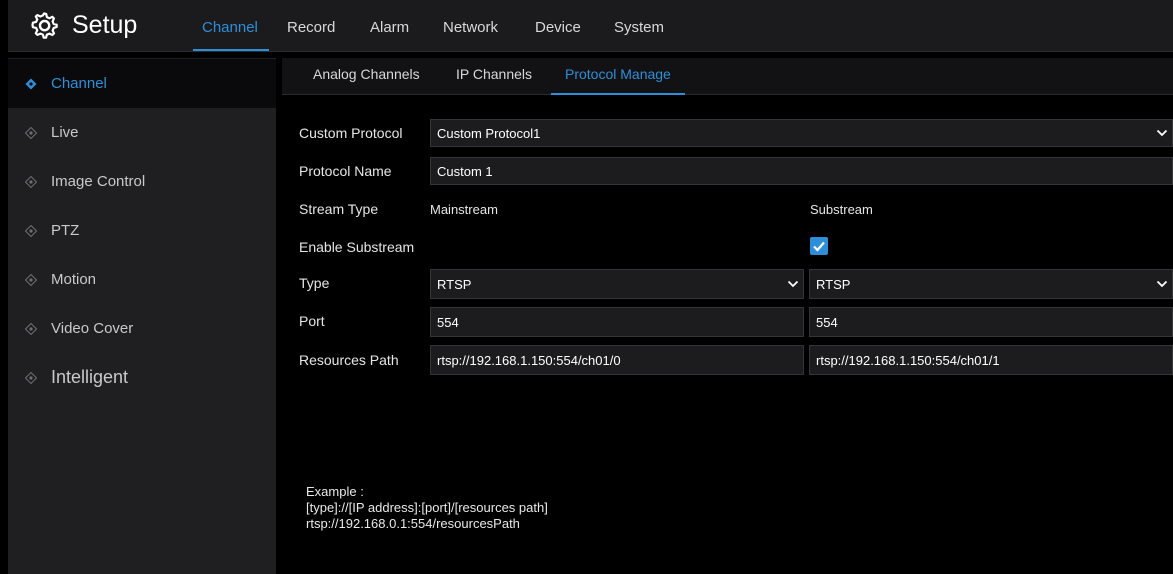 The width and height of the screenshot is (1173, 574). I want to click on sidebar-item-image-control: Image Control, so click(142, 181).